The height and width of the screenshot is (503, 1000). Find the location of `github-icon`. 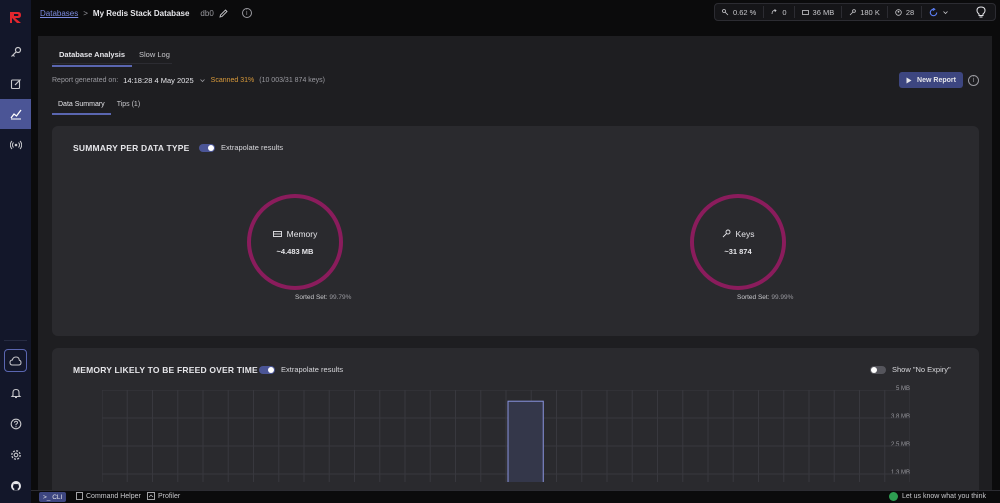

github-icon is located at coordinates (15, 486).